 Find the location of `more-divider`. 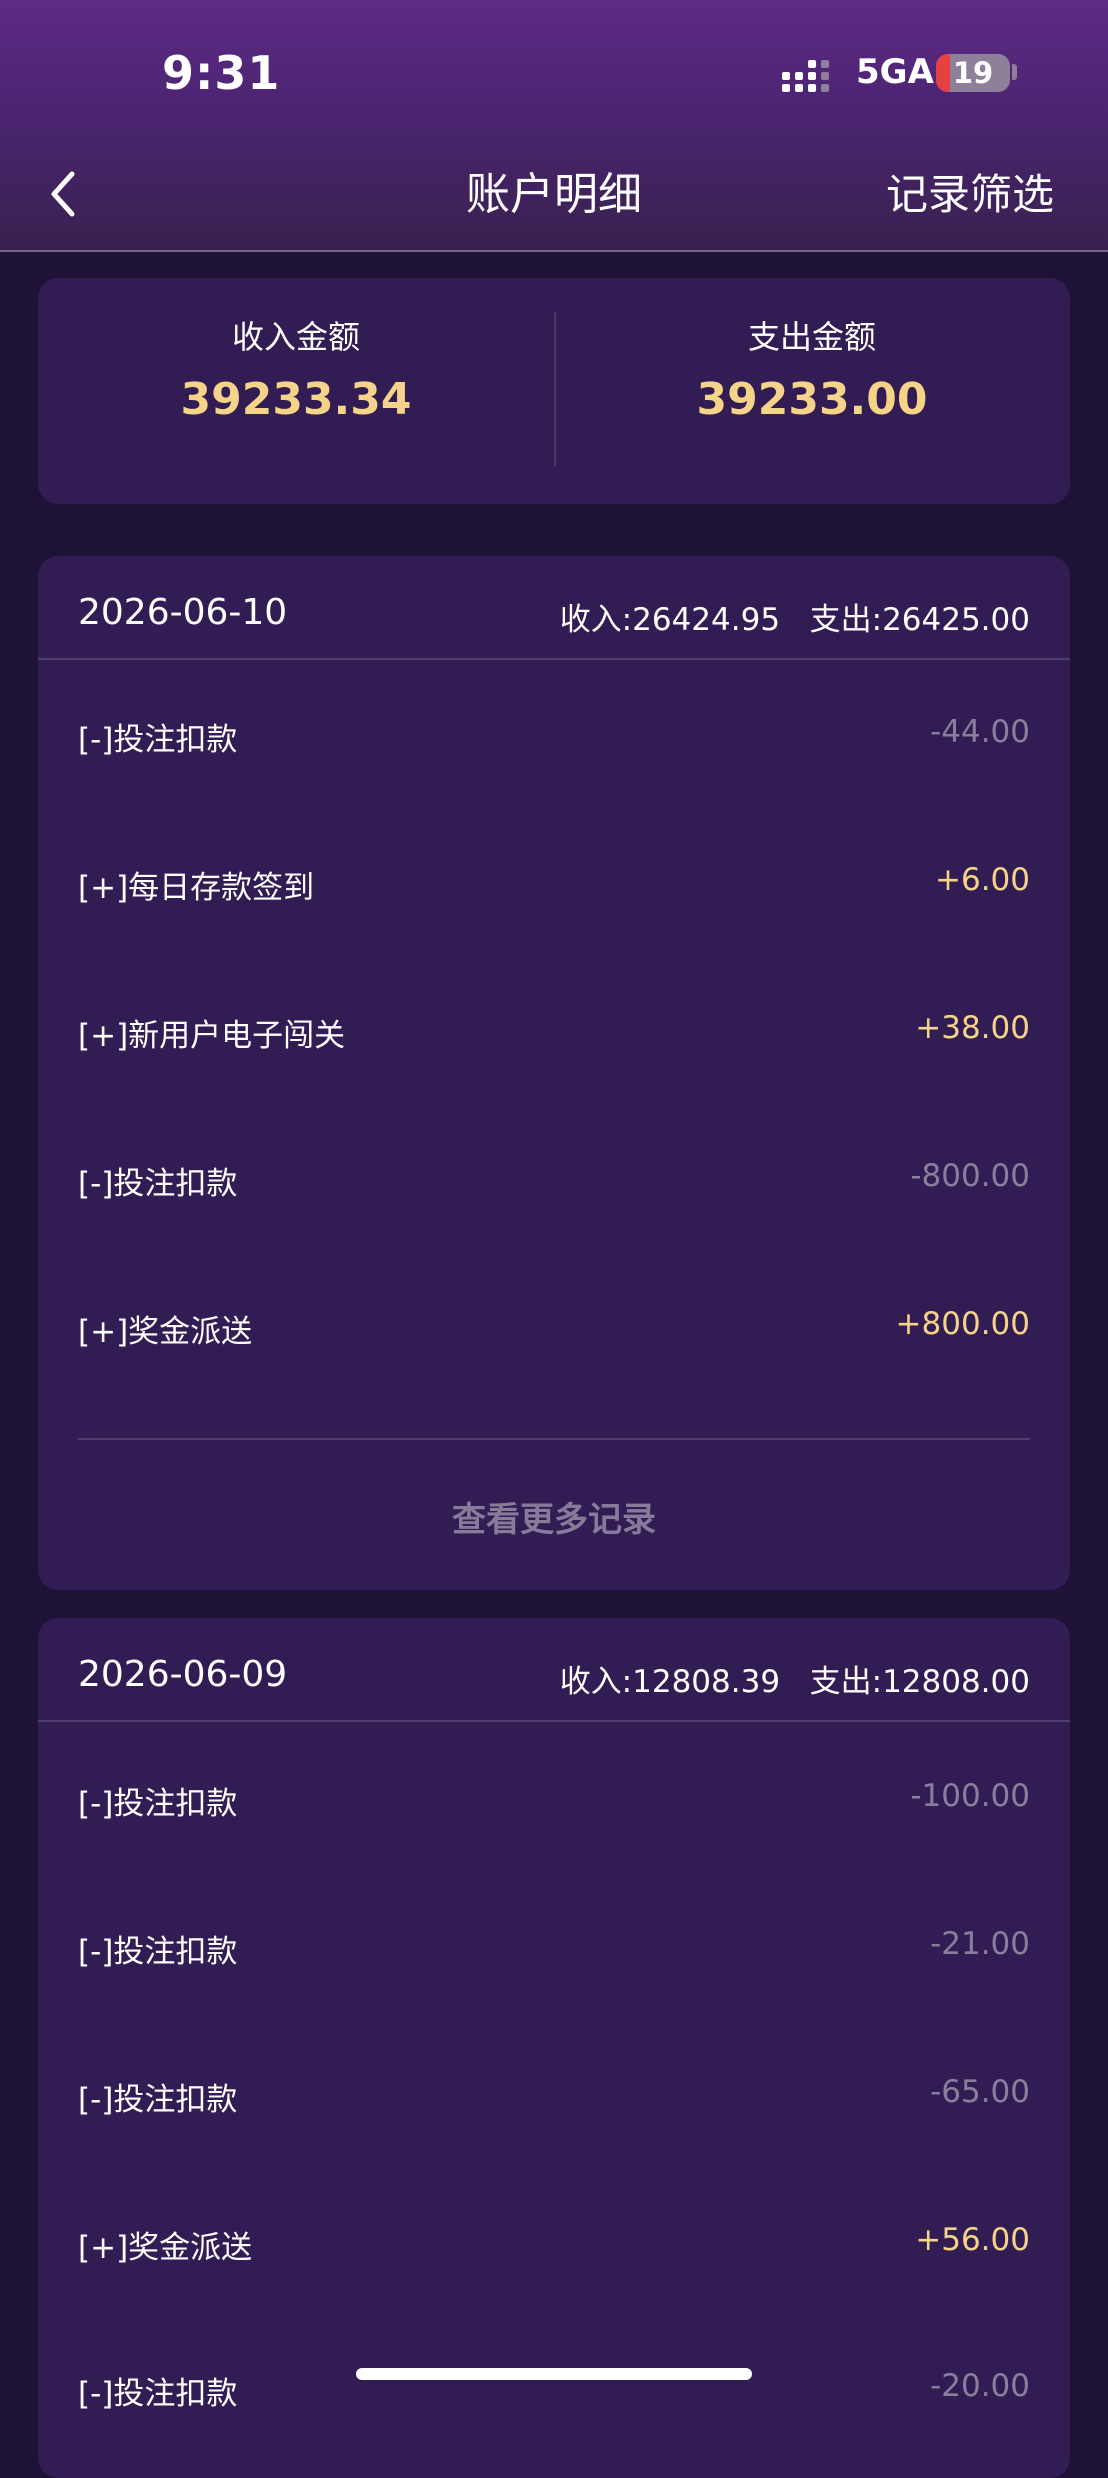

more-divider is located at coordinates (554, 1439).